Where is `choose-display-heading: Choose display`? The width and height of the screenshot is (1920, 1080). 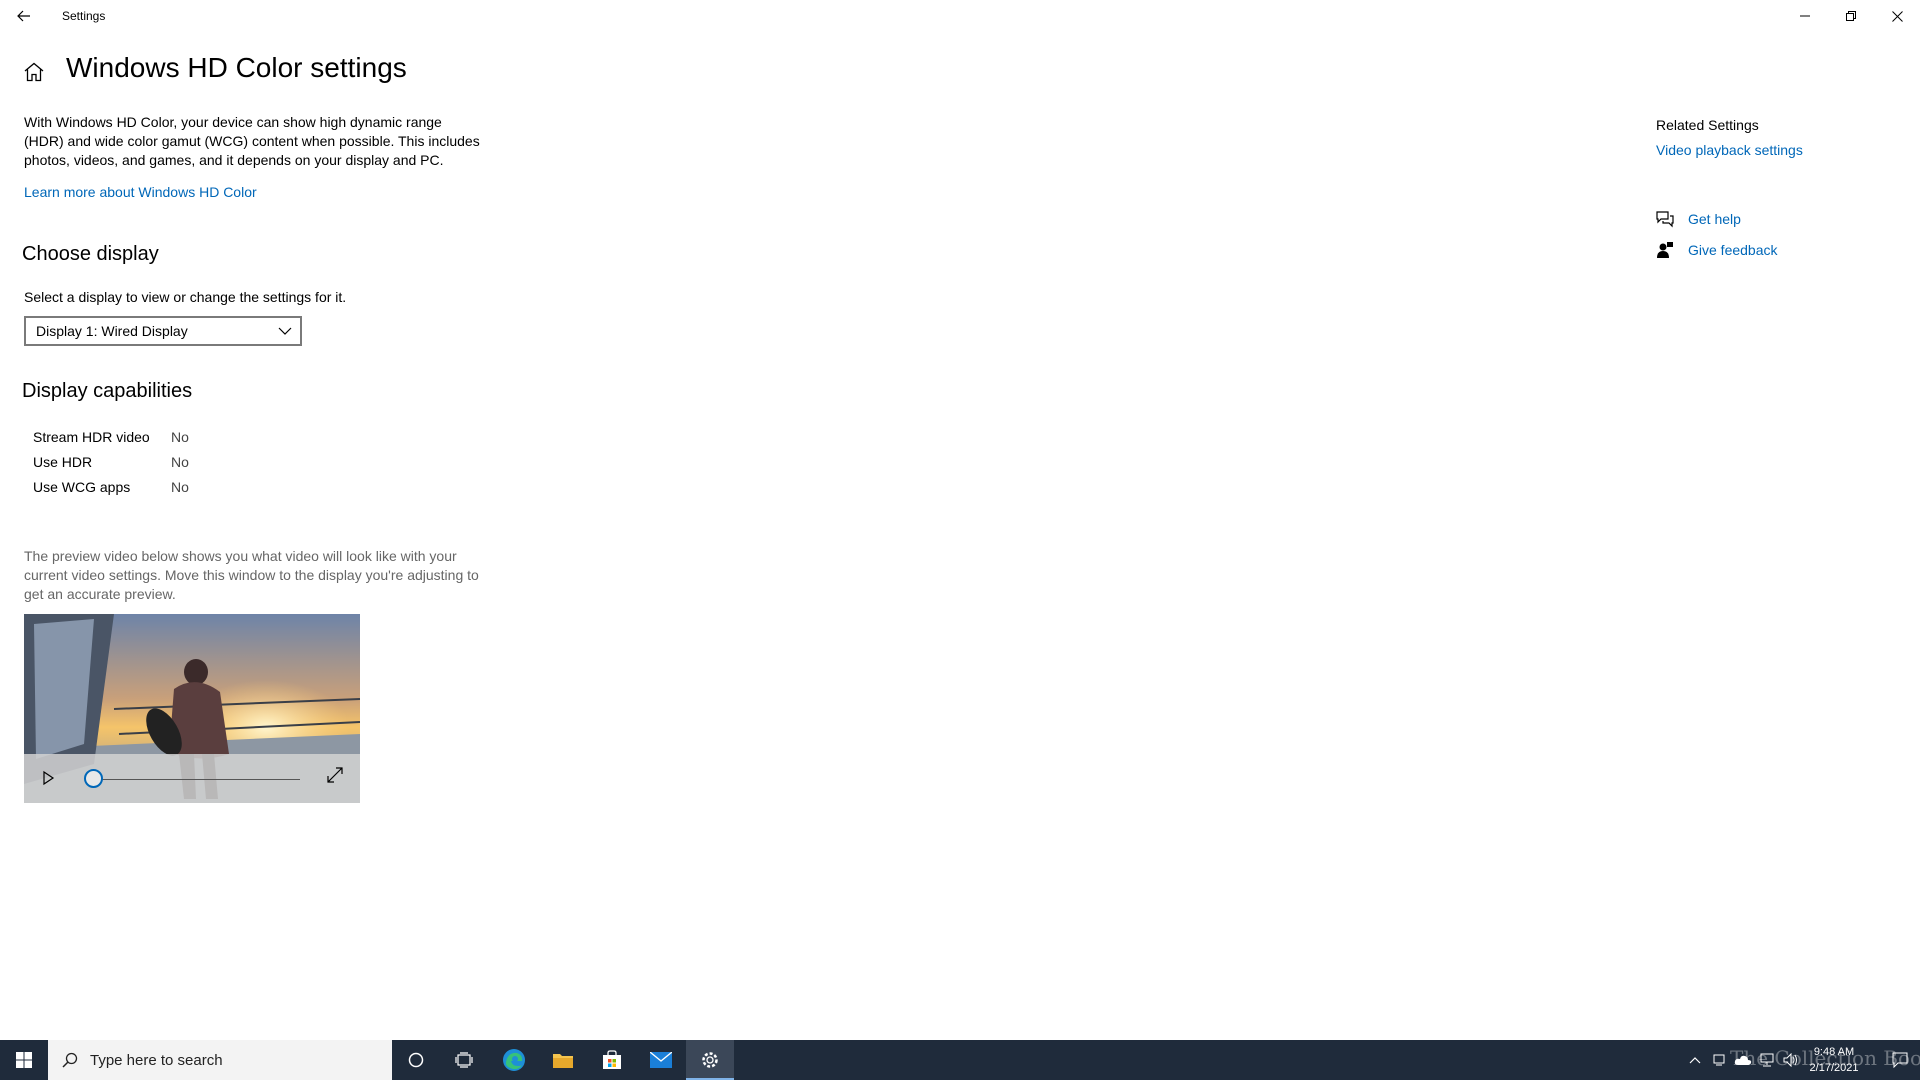 choose-display-heading: Choose display is located at coordinates (90, 254).